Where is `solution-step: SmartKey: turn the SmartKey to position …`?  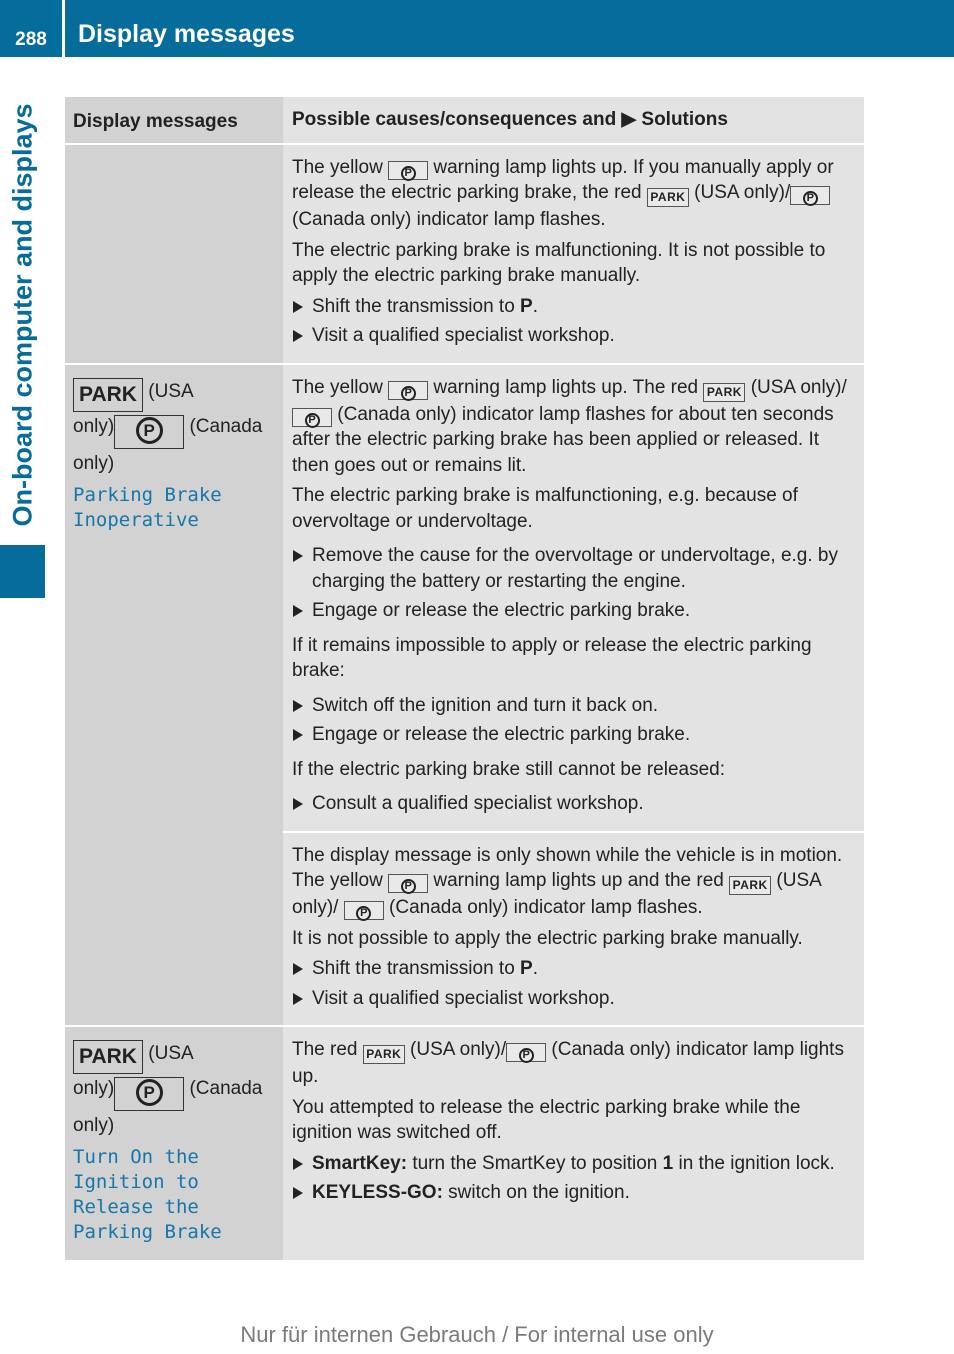 solution-step: SmartKey: turn the SmartKey to position … is located at coordinates (573, 1164).